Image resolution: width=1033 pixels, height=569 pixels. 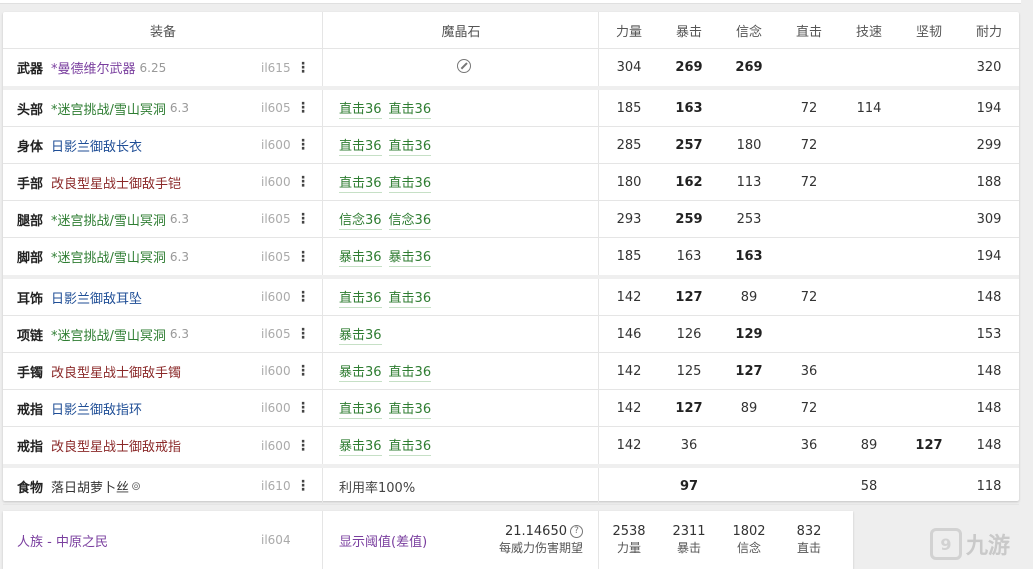 What do you see at coordinates (90, 486) in the screenshot?
I see `item-name-text: 落日胡萝卜丝` at bounding box center [90, 486].